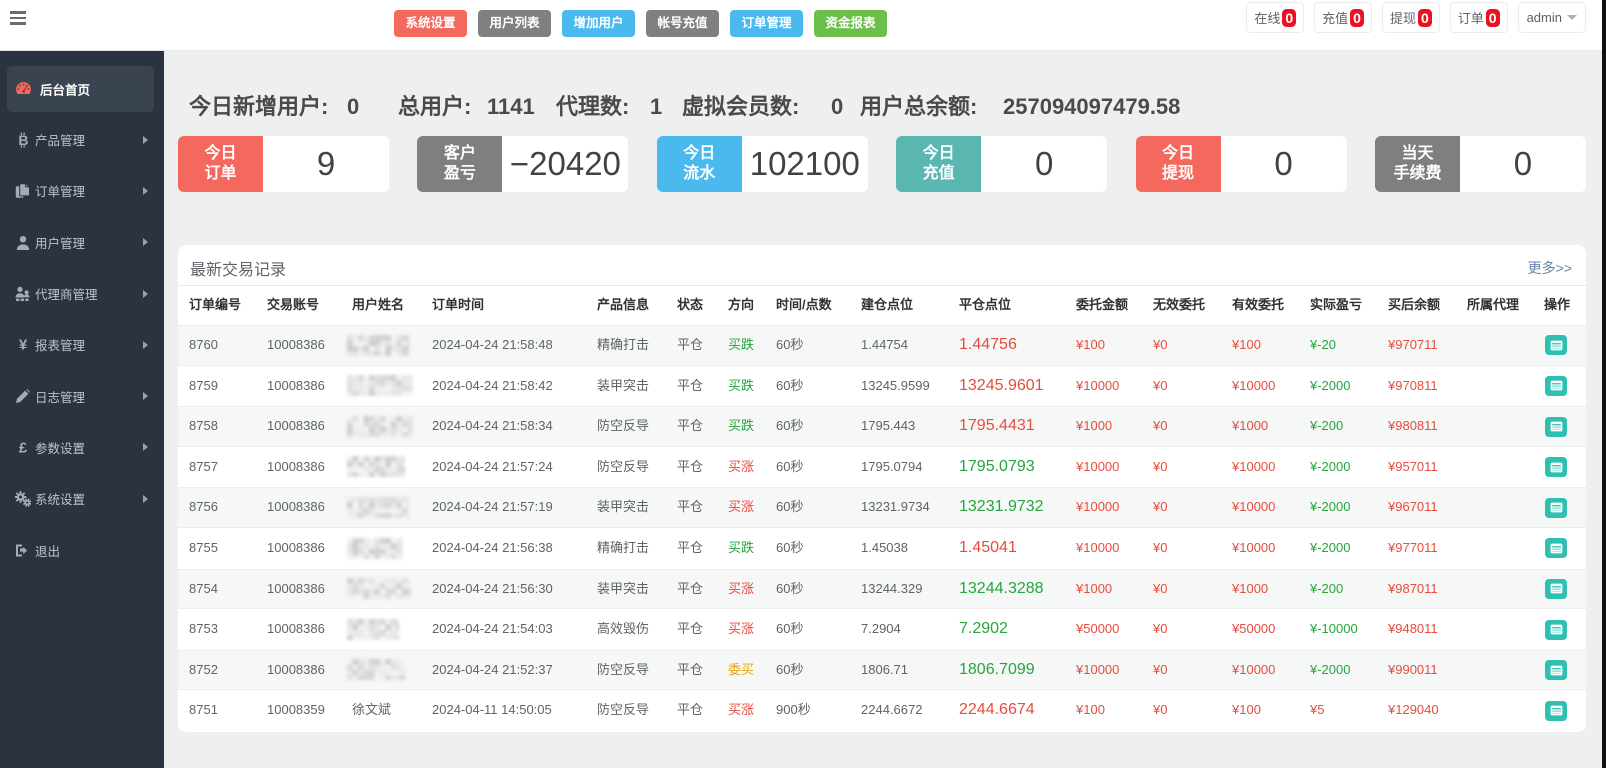 This screenshot has height=768, width=1606. Describe the element at coordinates (23, 140) in the screenshot. I see `svg-text: B` at that location.